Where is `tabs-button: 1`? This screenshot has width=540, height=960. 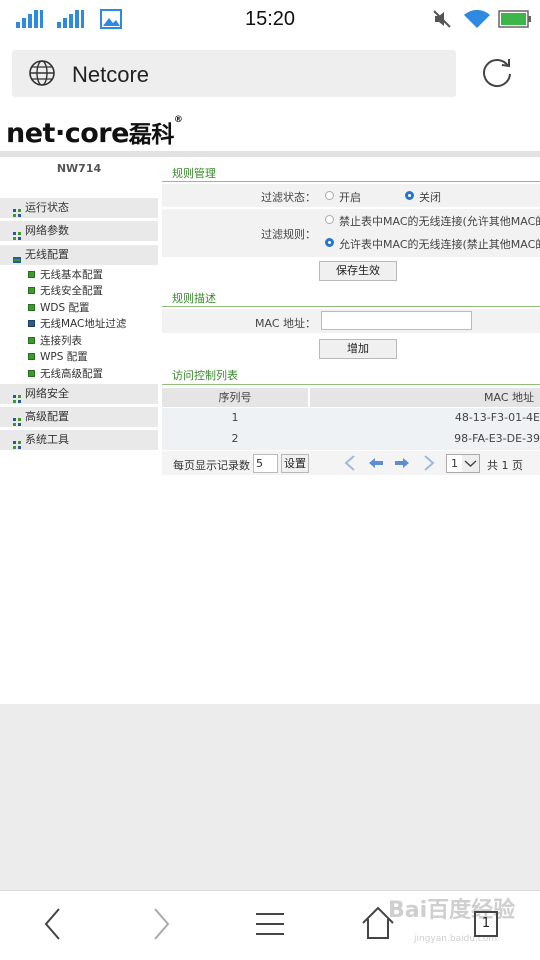 tabs-button: 1 is located at coordinates (486, 924).